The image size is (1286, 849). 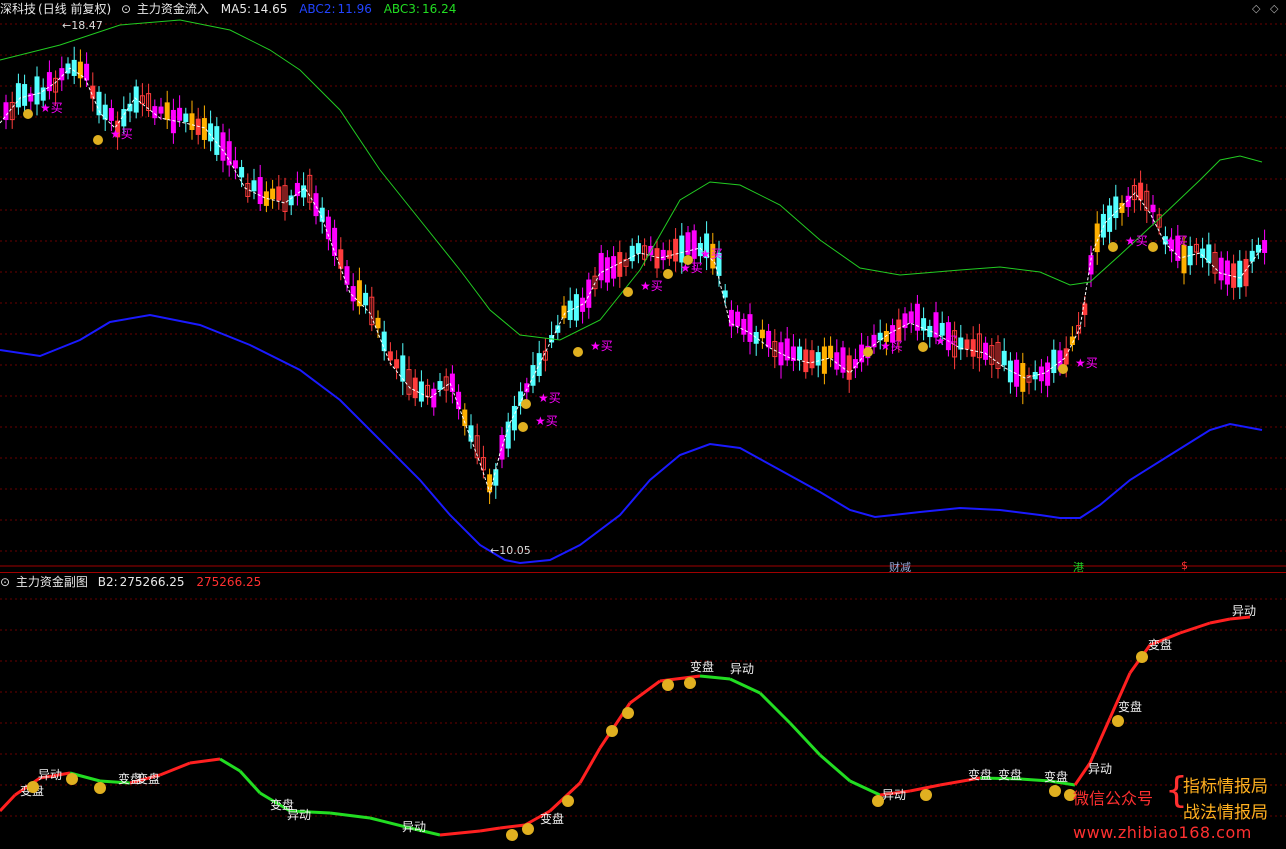 What do you see at coordinates (1184, 565) in the screenshot?
I see `marker-dollar: $` at bounding box center [1184, 565].